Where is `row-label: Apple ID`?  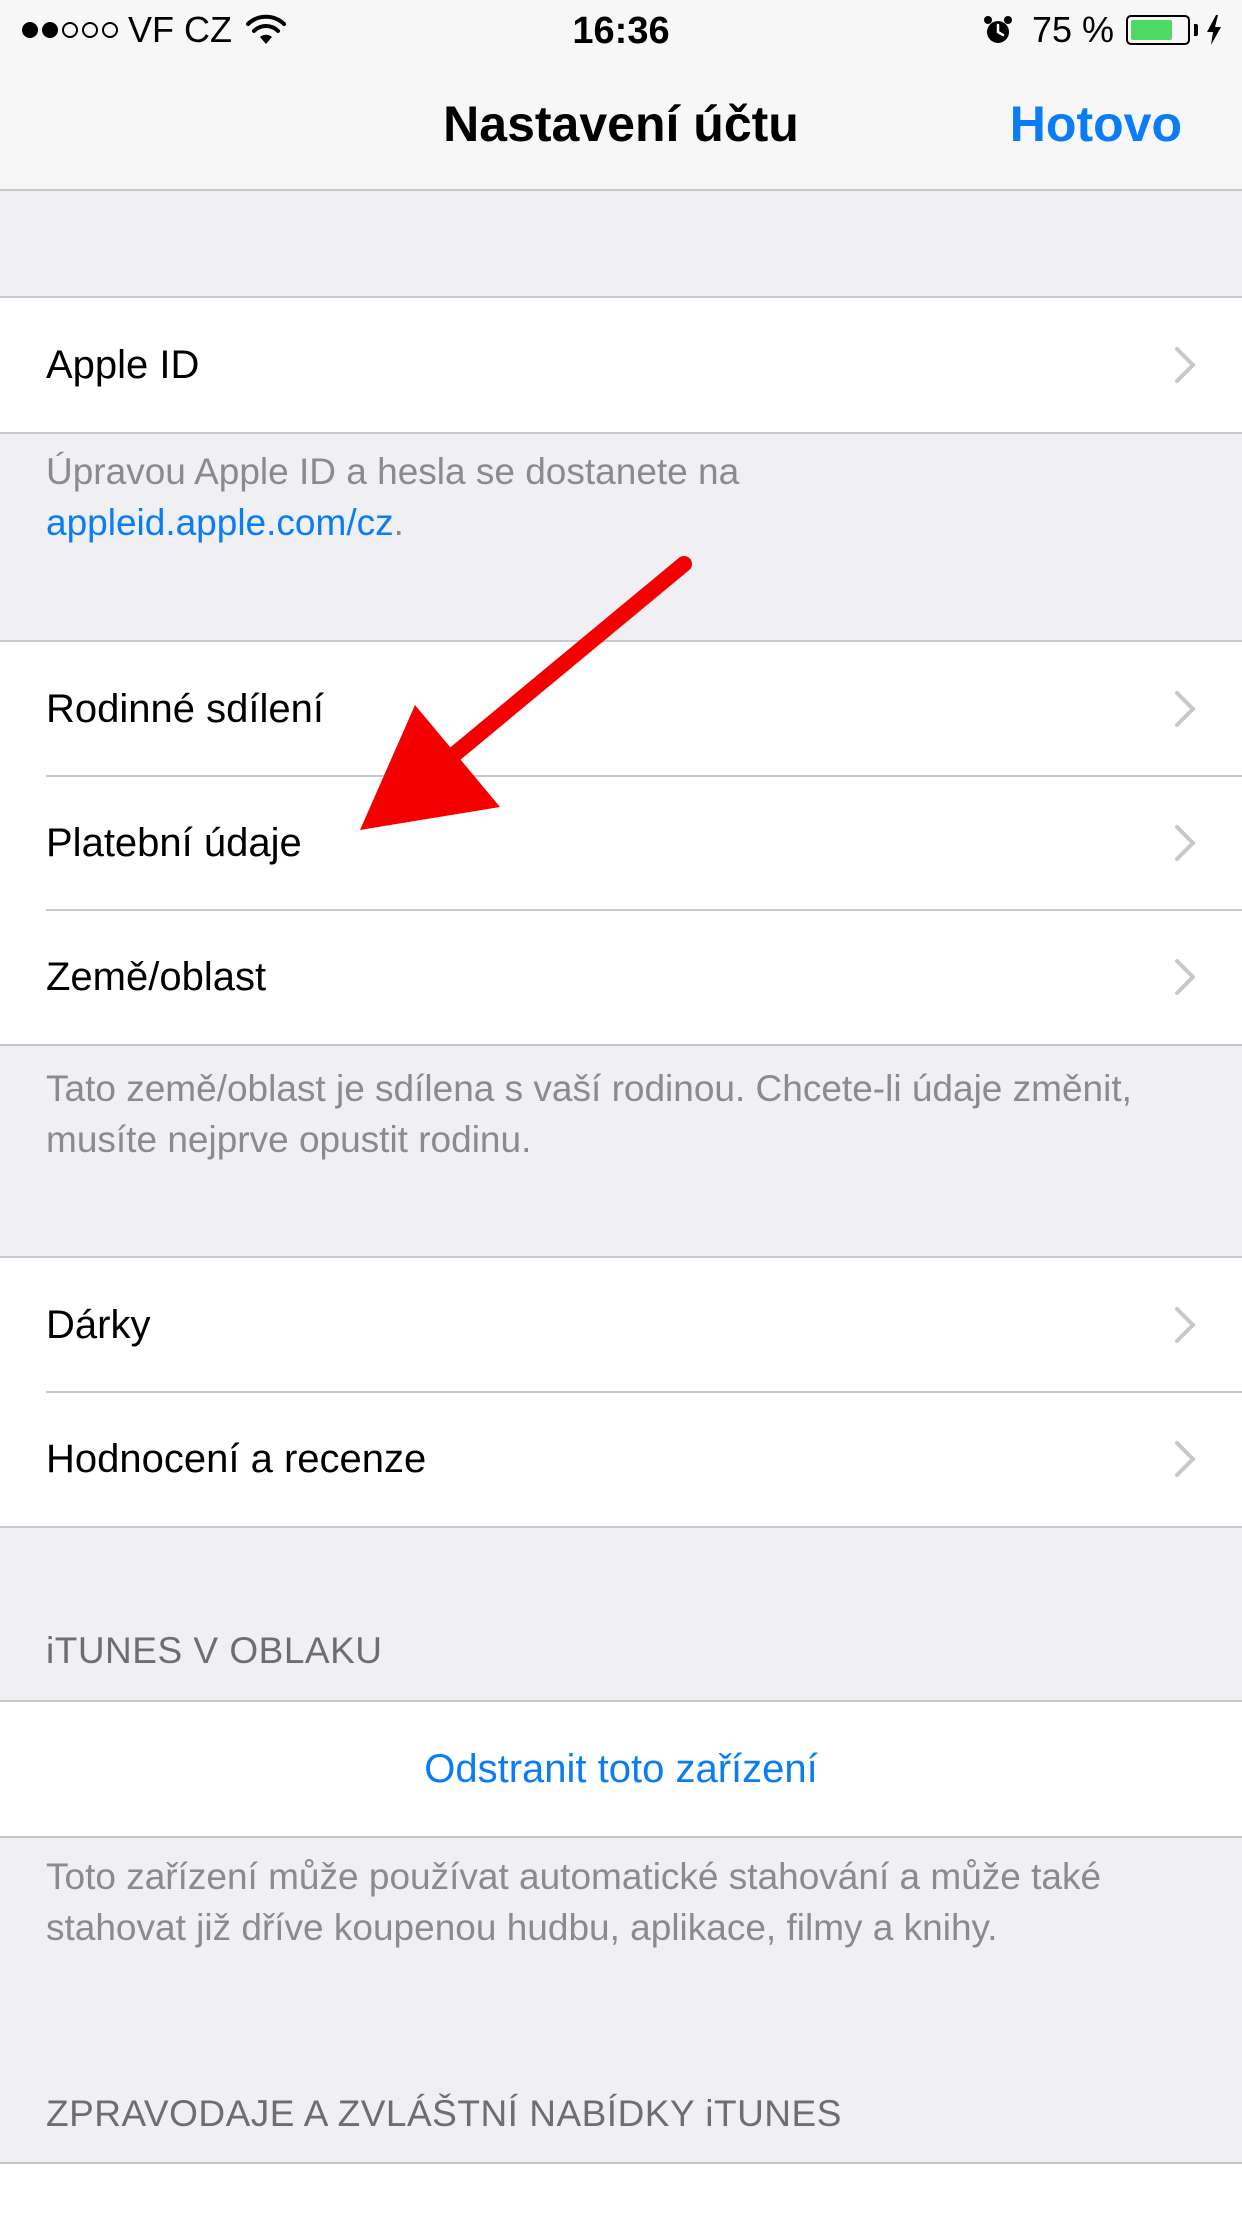 row-label: Apple ID is located at coordinates (123, 364).